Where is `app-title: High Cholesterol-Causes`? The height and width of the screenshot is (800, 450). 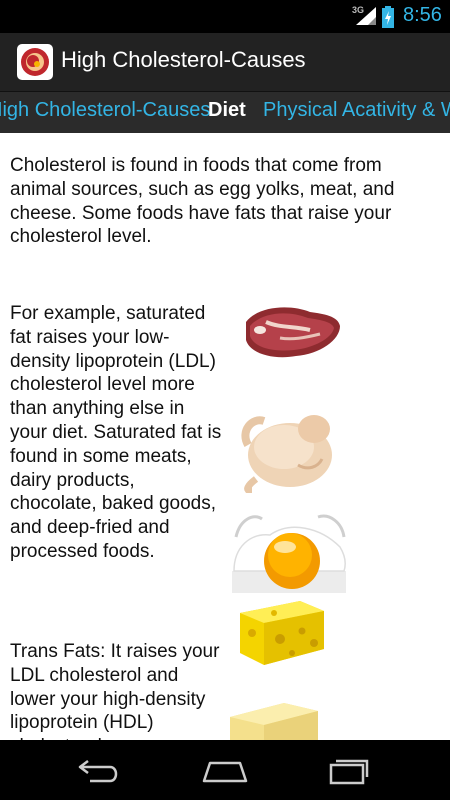 app-title: High Cholesterol-Causes is located at coordinates (183, 59).